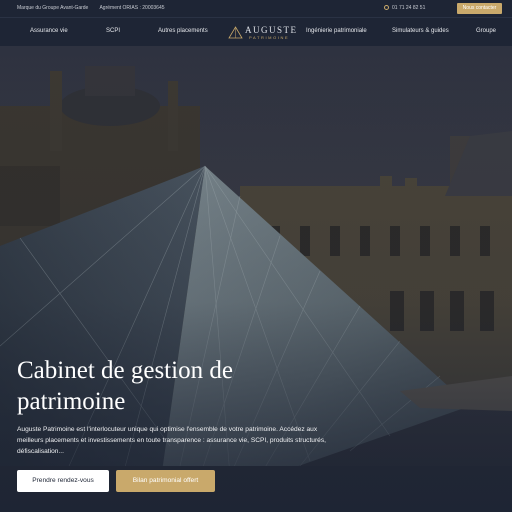 The height and width of the screenshot is (512, 512). I want to click on logo-subtitle: PATRIMOINE, so click(269, 37).